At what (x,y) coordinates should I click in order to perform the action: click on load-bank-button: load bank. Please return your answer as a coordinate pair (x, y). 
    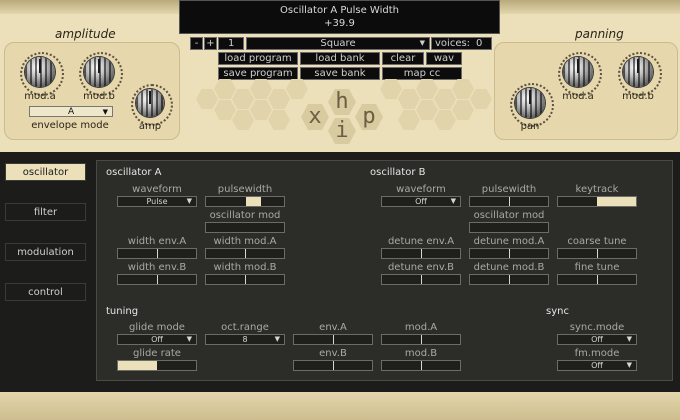
    Looking at the image, I should click on (340, 58).